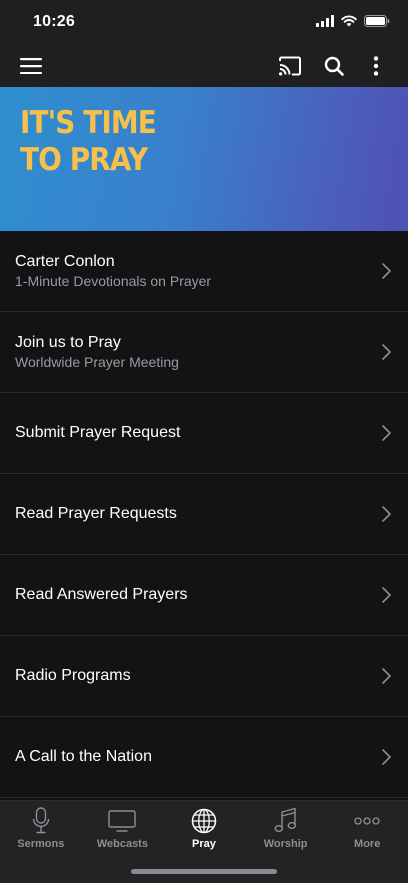 The image size is (408, 883). What do you see at coordinates (40, 820) in the screenshot?
I see `microphone-icon` at bounding box center [40, 820].